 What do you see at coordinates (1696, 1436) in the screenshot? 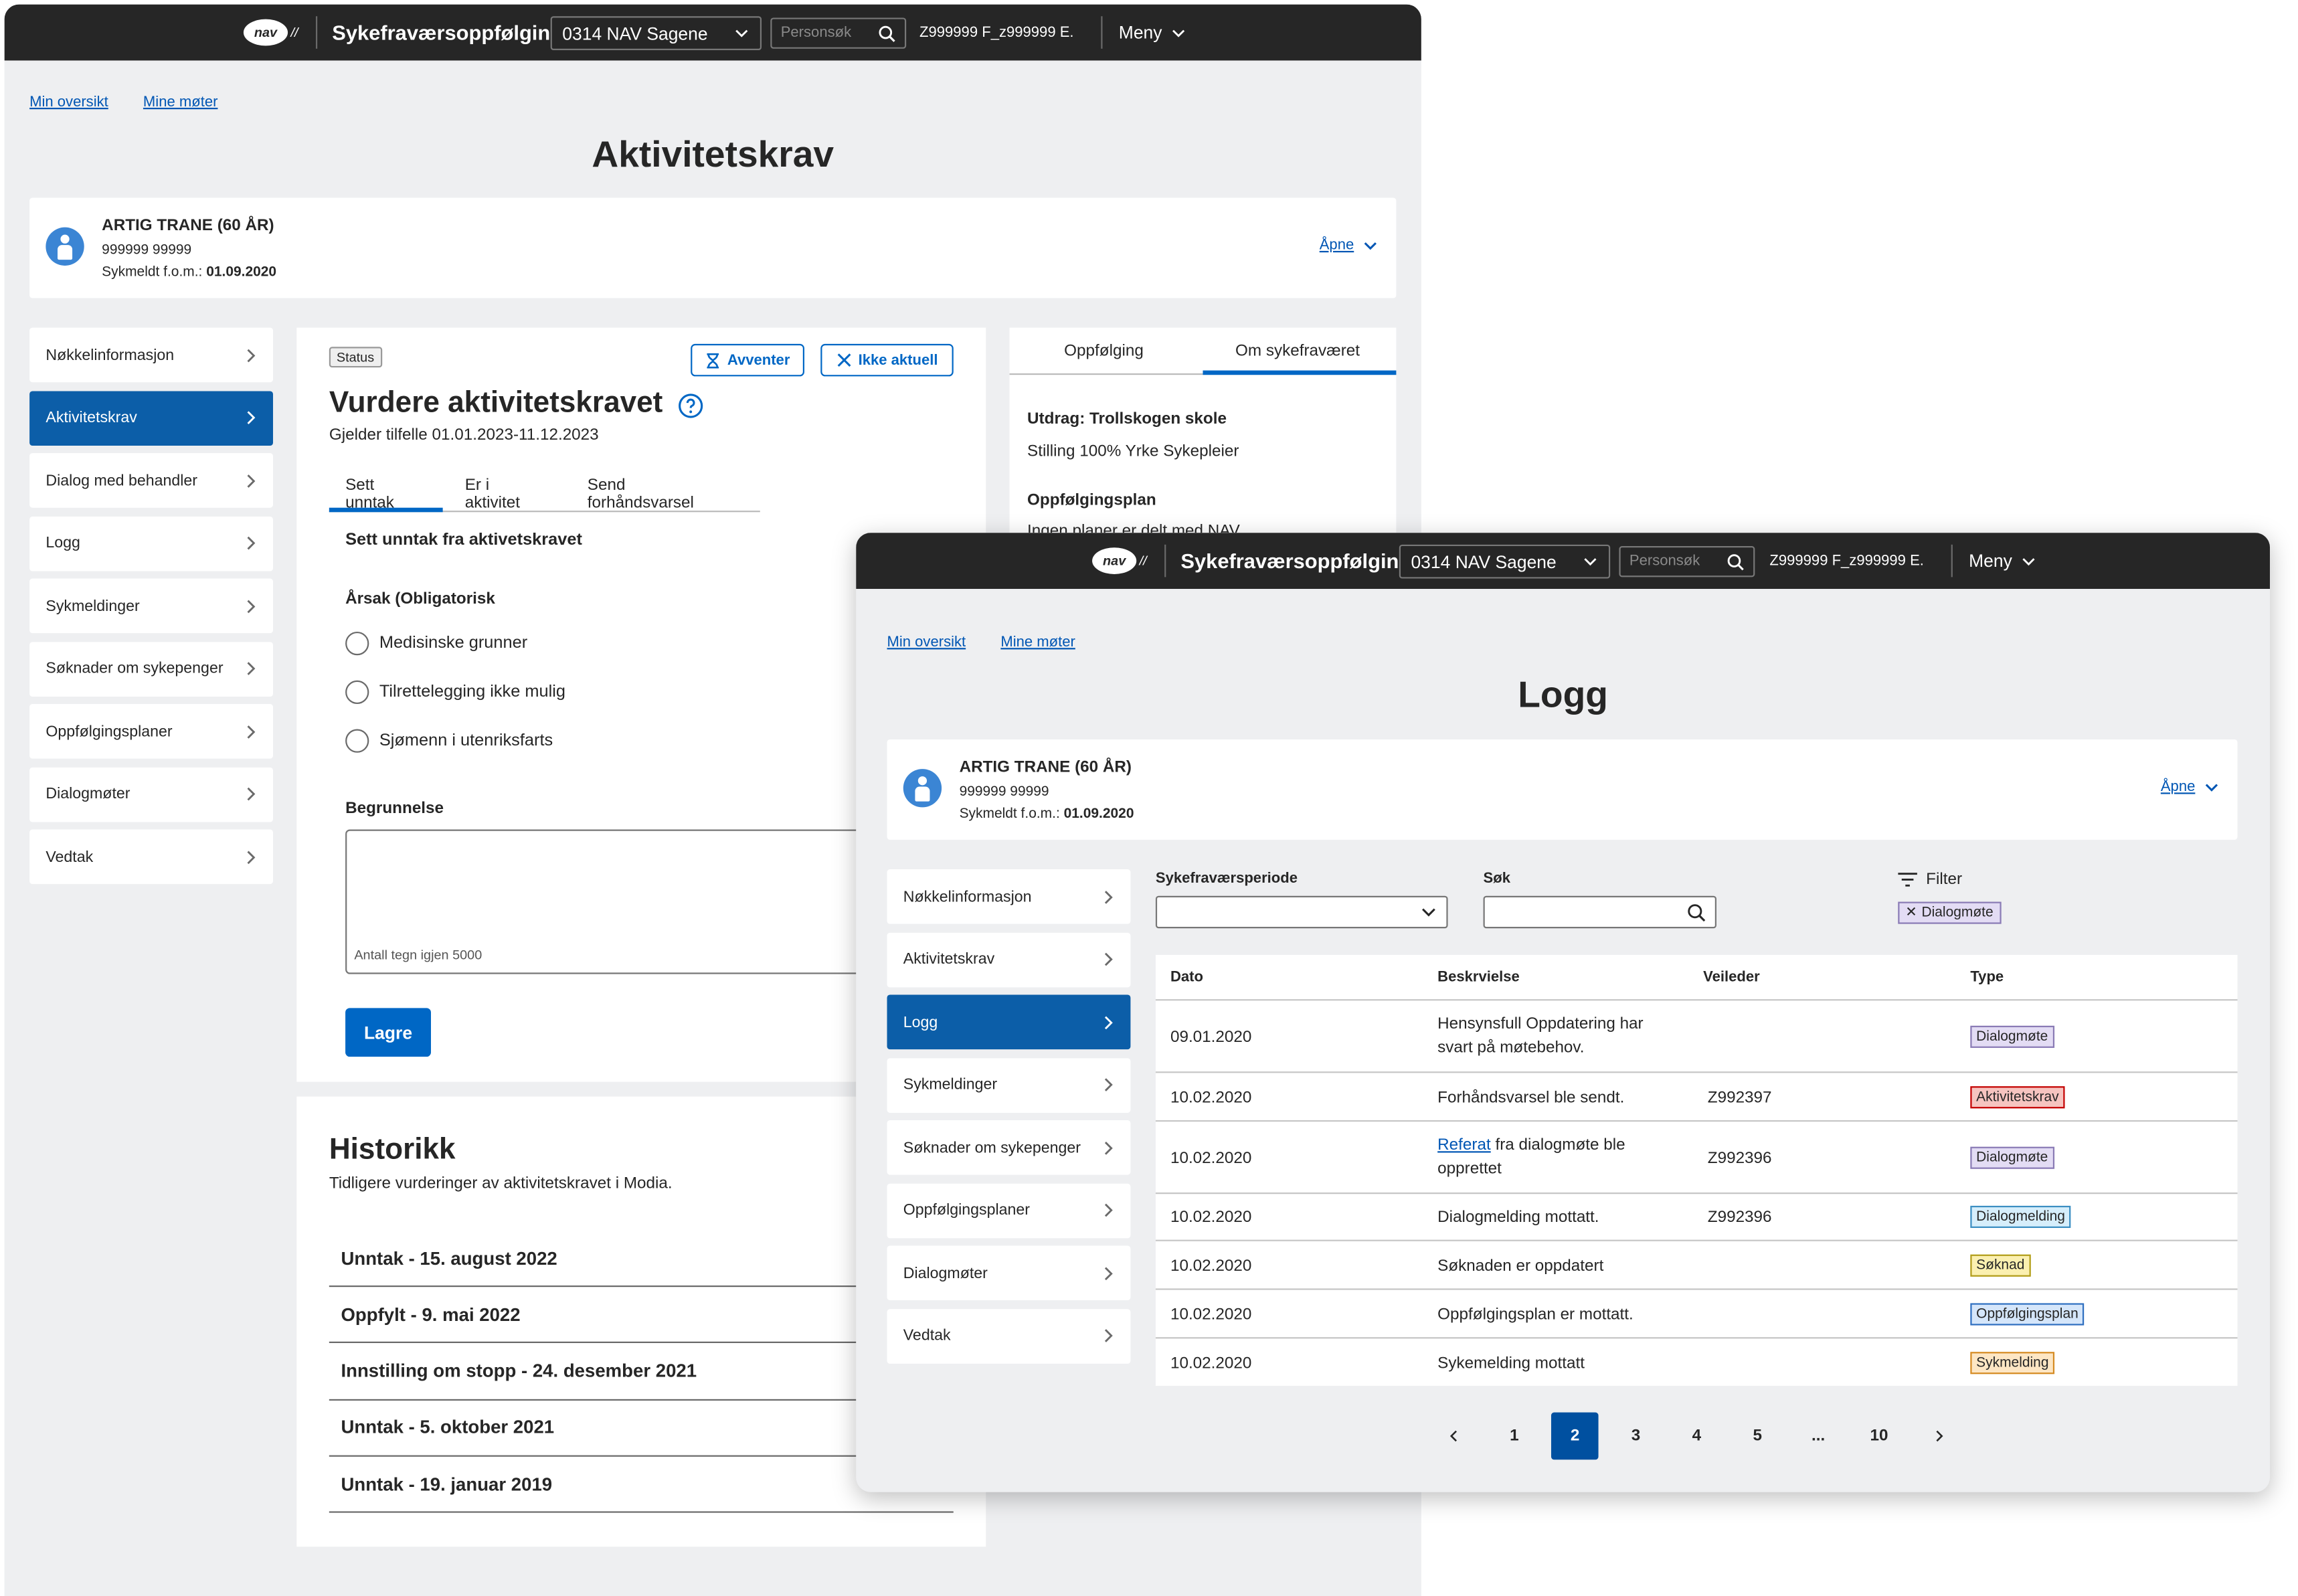
I see `page-4-button: 4` at bounding box center [1696, 1436].